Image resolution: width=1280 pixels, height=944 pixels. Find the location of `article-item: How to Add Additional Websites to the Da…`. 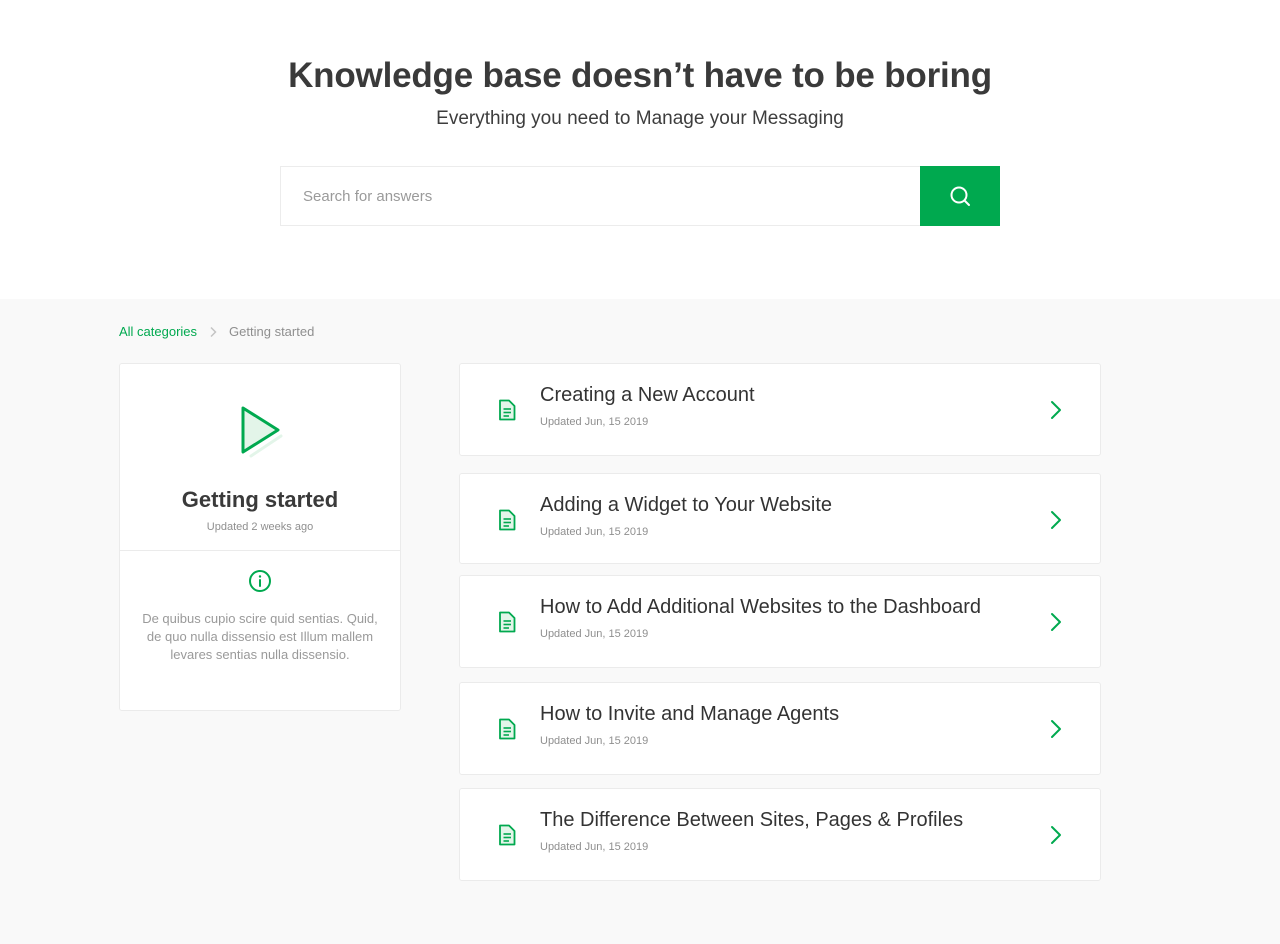

article-item: How to Add Additional Websites to the Da… is located at coordinates (780, 621).